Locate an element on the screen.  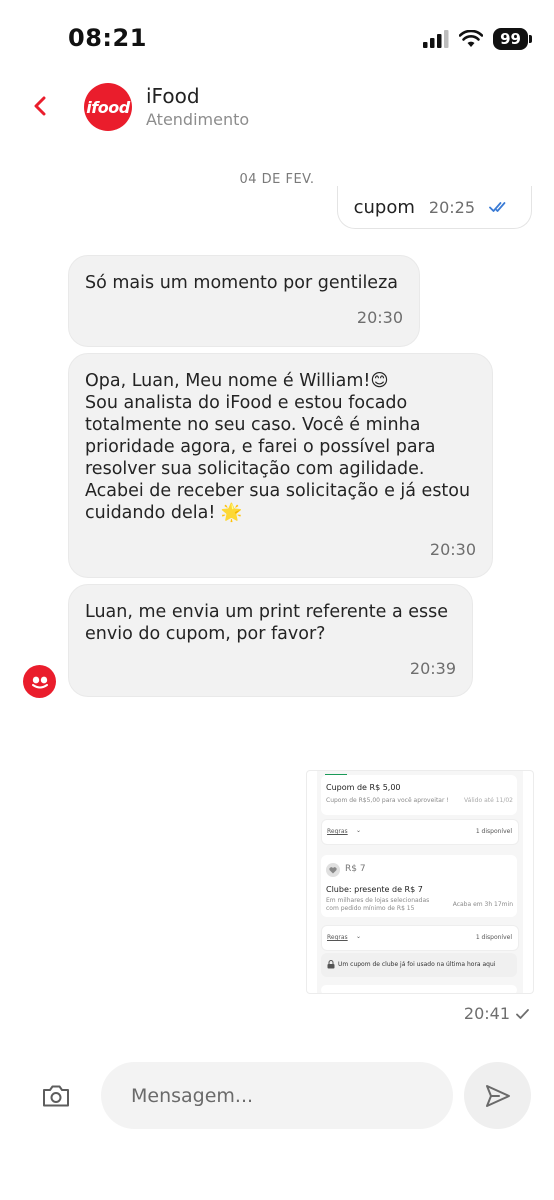
battery-indicator: 99 is located at coordinates (510, 39).